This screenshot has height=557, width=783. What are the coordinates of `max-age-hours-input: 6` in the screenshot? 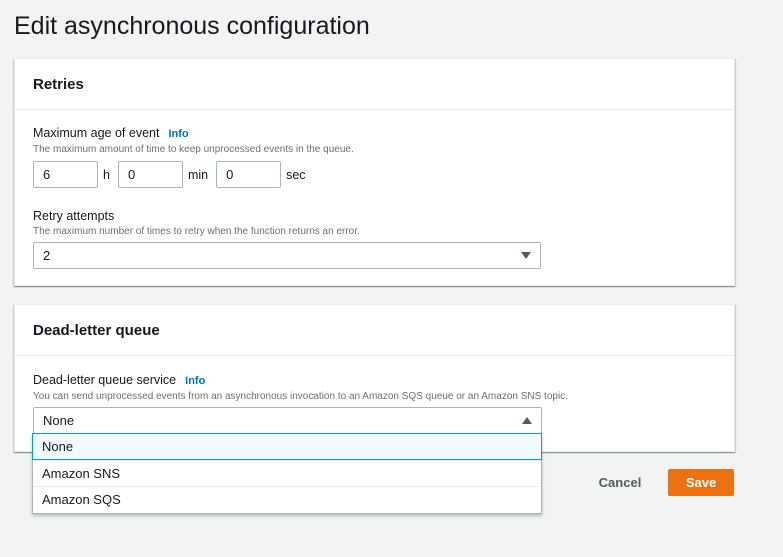 It's located at (65, 174).